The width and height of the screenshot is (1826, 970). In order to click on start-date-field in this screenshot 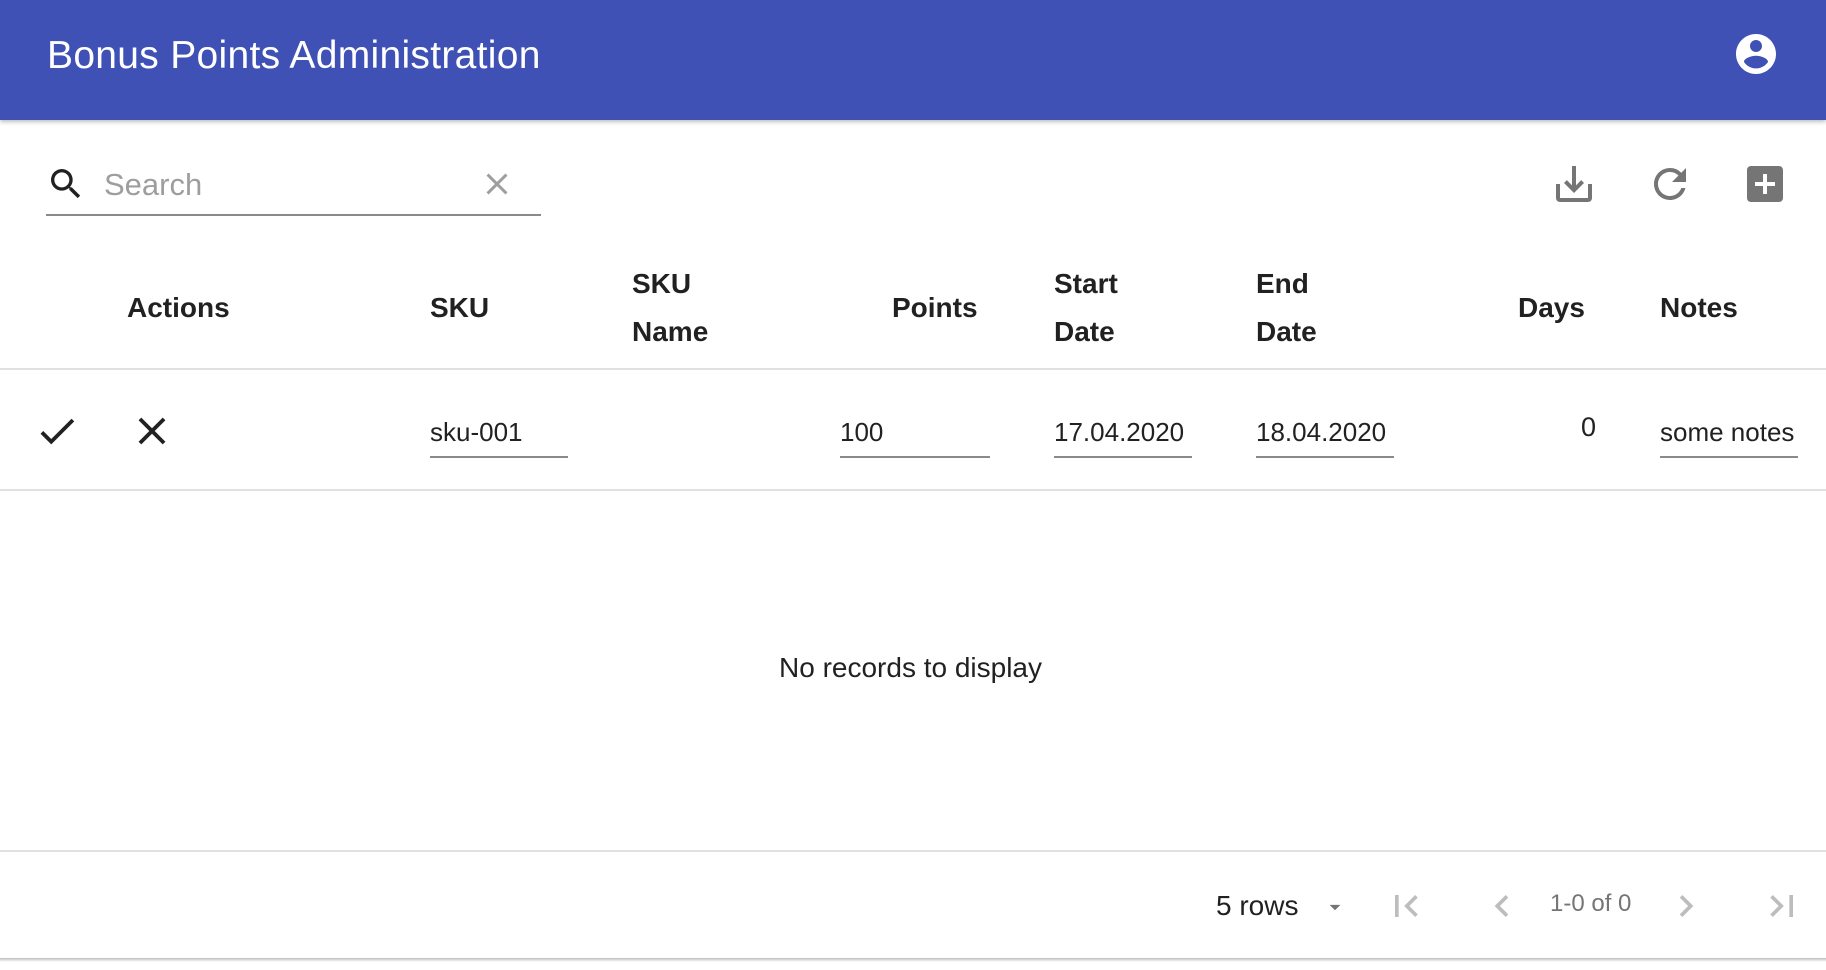, I will do `click(1123, 433)`.